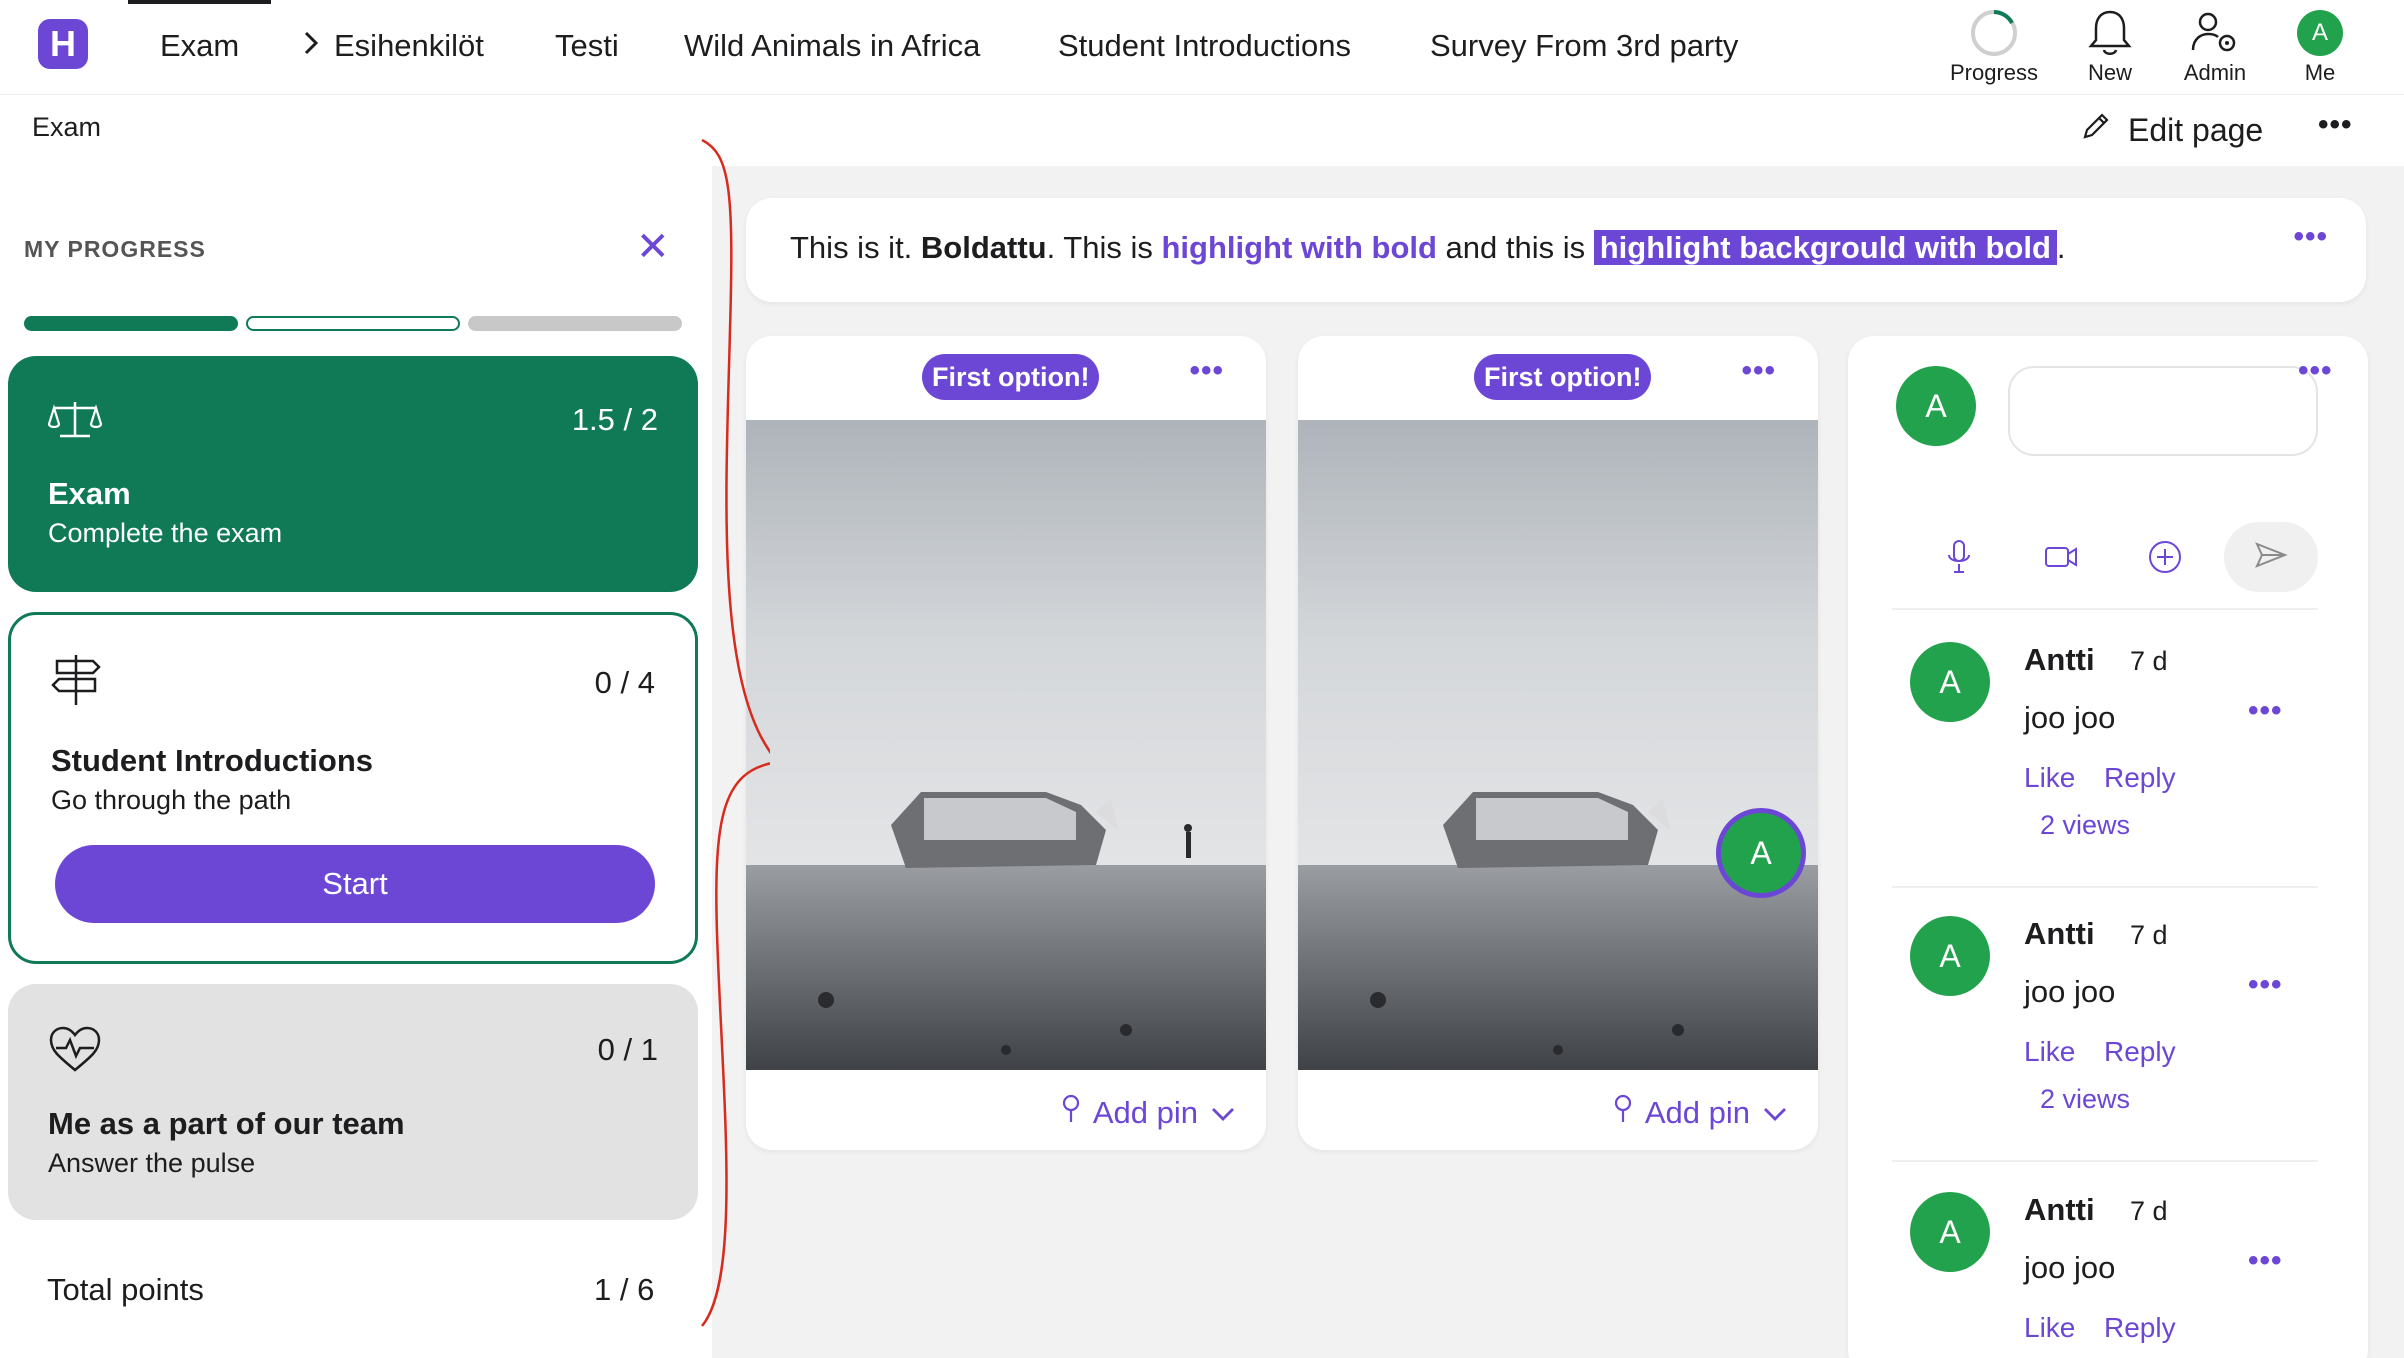 This screenshot has height=1358, width=2404. I want to click on tab-student-introductions: Student Introductions, so click(1204, 47).